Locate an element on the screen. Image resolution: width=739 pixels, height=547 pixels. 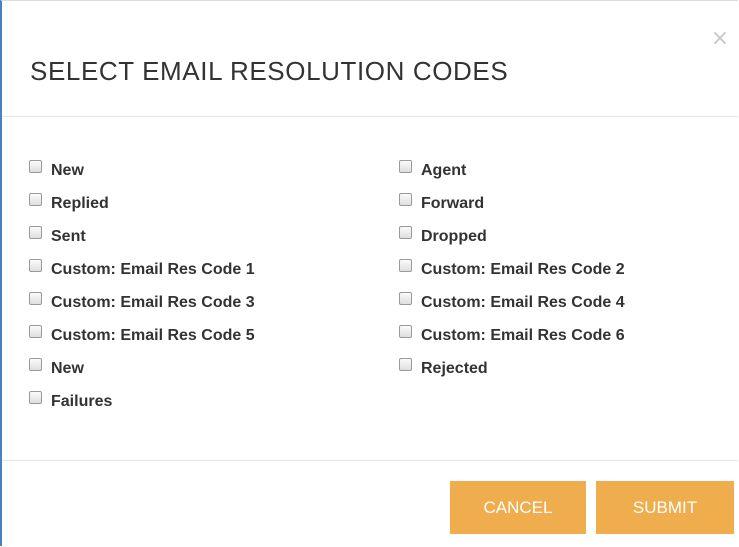
dialog-title: SELECT EMAIL RESOLUTION CODES is located at coordinates (269, 71).